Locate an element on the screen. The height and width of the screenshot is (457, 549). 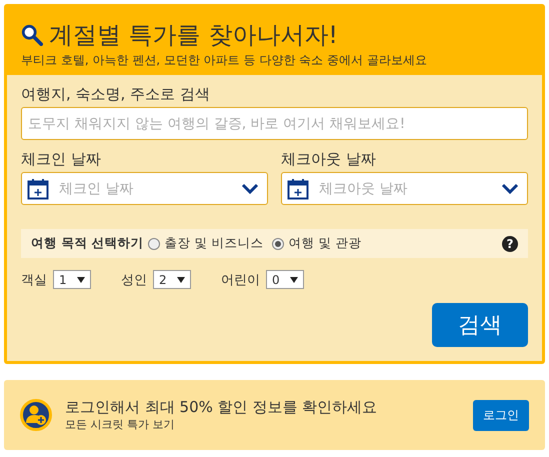
field-label: 여행지, 숙소명, 주소로 검색 is located at coordinates (116, 94).